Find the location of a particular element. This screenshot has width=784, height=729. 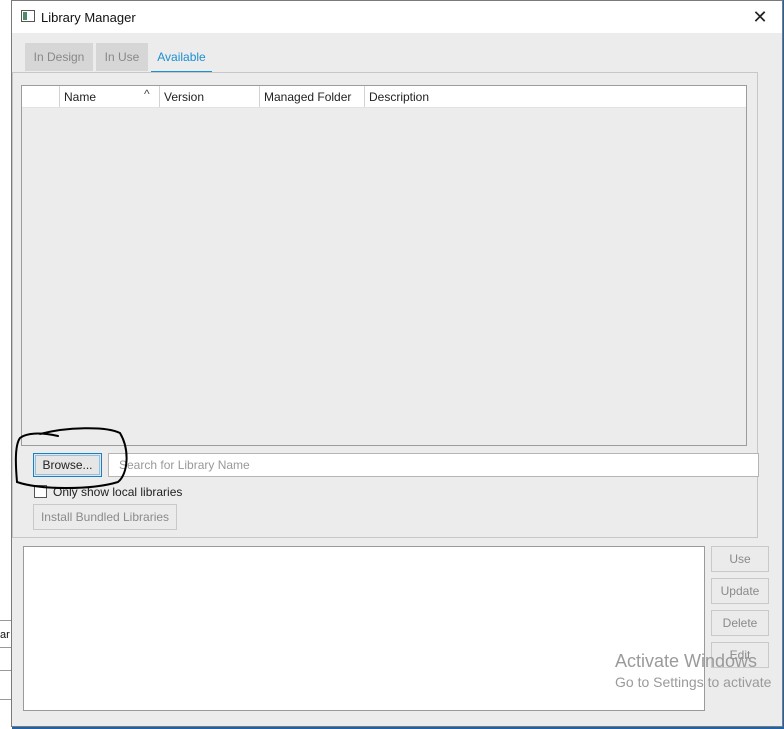

column-header-name-label: Name is located at coordinates (80, 97).